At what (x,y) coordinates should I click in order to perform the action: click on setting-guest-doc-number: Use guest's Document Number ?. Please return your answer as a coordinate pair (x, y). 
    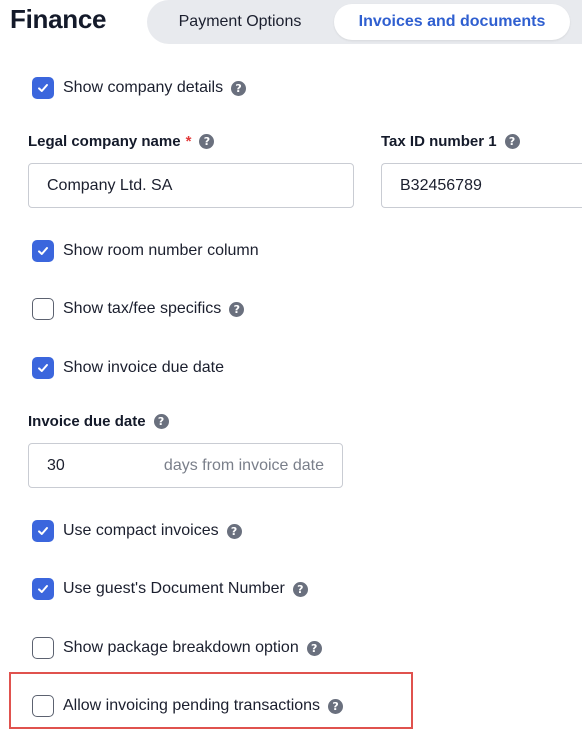
    Looking at the image, I should click on (170, 589).